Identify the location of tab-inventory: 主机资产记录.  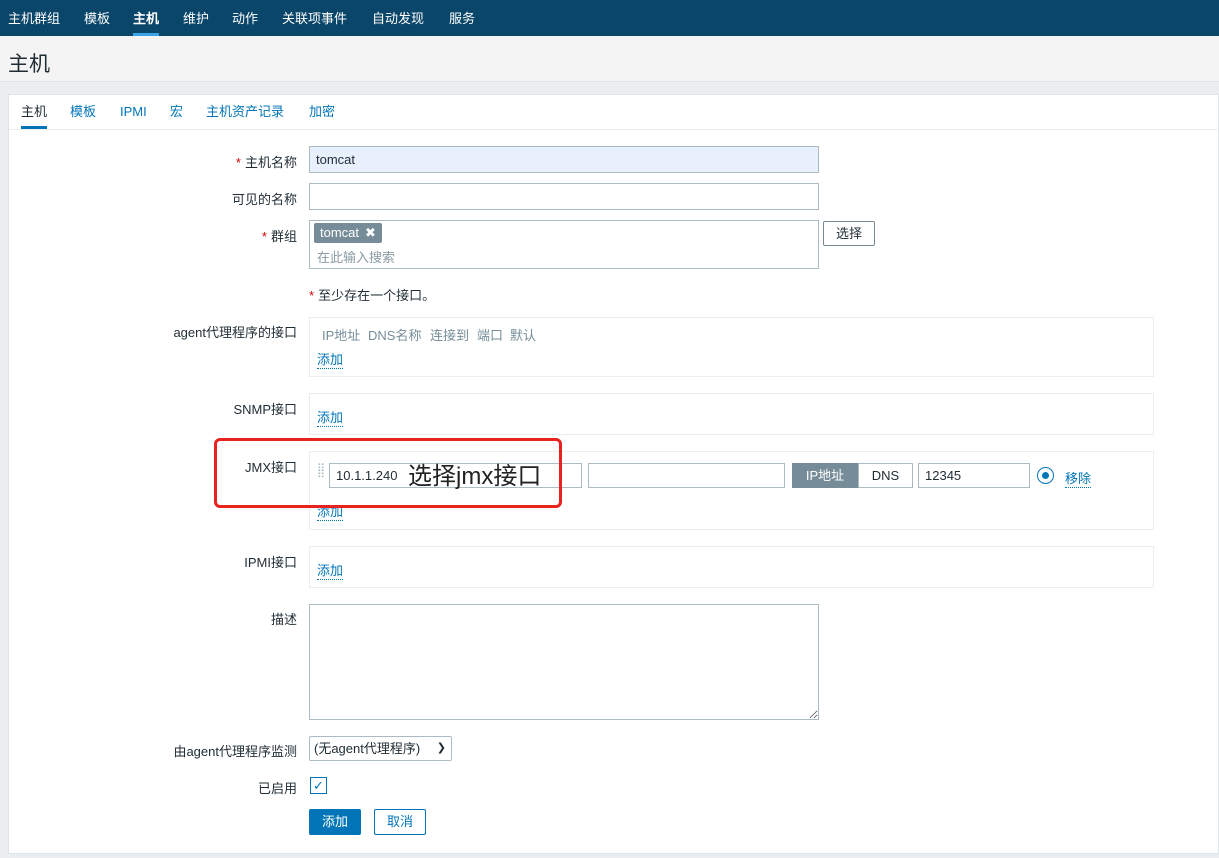
(245, 116).